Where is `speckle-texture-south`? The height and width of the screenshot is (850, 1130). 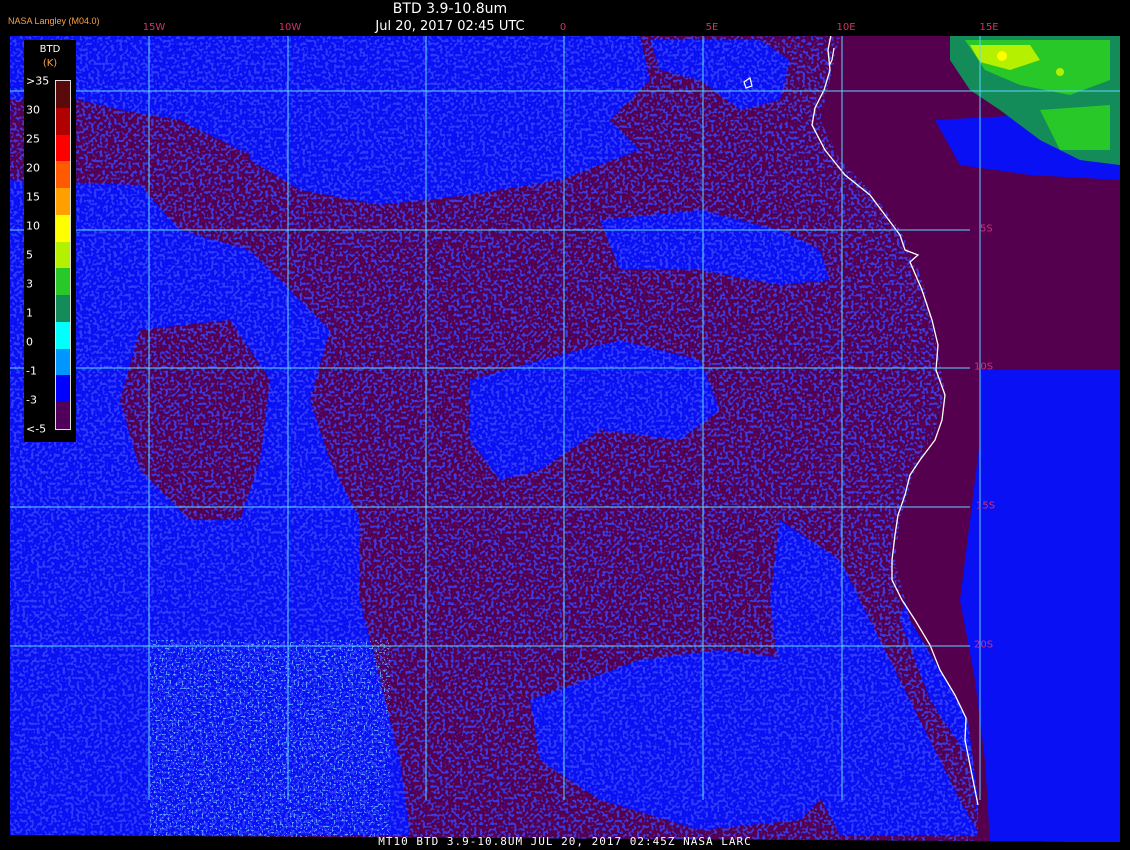
speckle-texture-south is located at coordinates (270, 740).